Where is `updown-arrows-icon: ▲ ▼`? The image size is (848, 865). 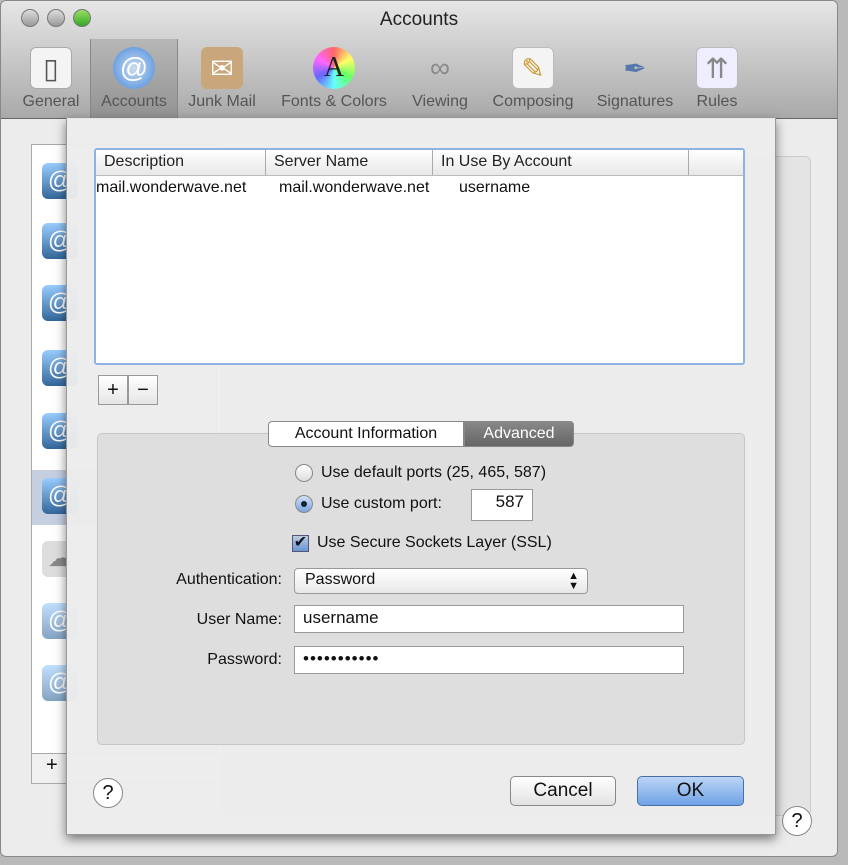
updown-arrows-icon: ▲ ▼ is located at coordinates (573, 581).